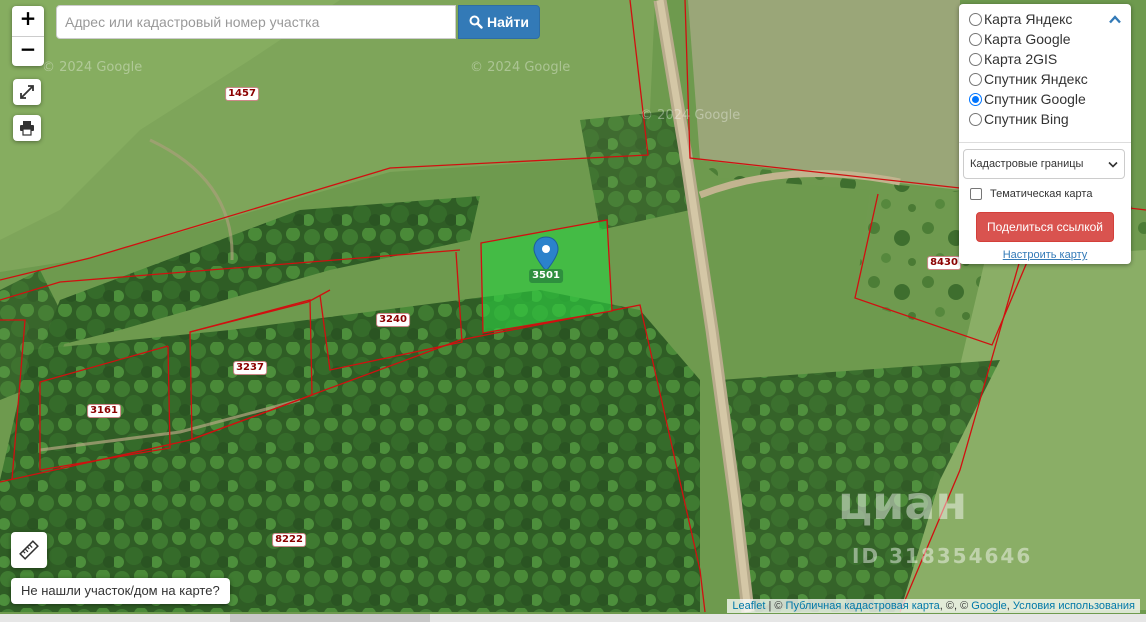 The width and height of the screenshot is (1146, 622). I want to click on search-input, so click(256, 22).